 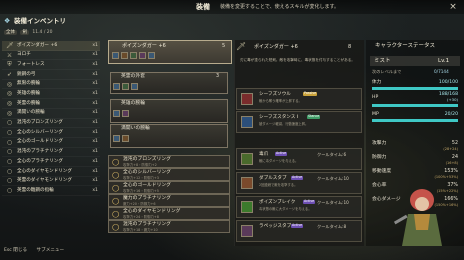 I want to click on dagger-icon: 🗡, so click(x=10, y=45).